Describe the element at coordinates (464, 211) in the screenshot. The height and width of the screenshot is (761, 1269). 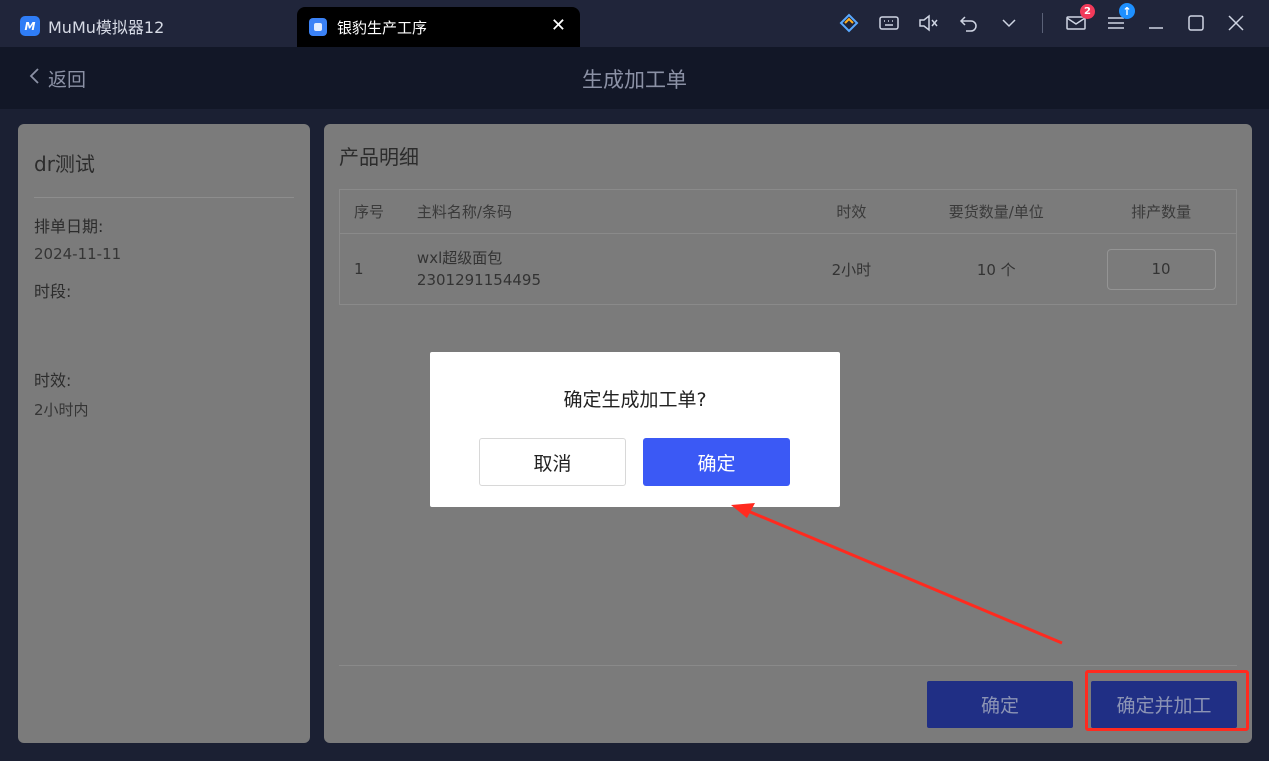
I see `column-header-name: 主料名称/条码` at that location.